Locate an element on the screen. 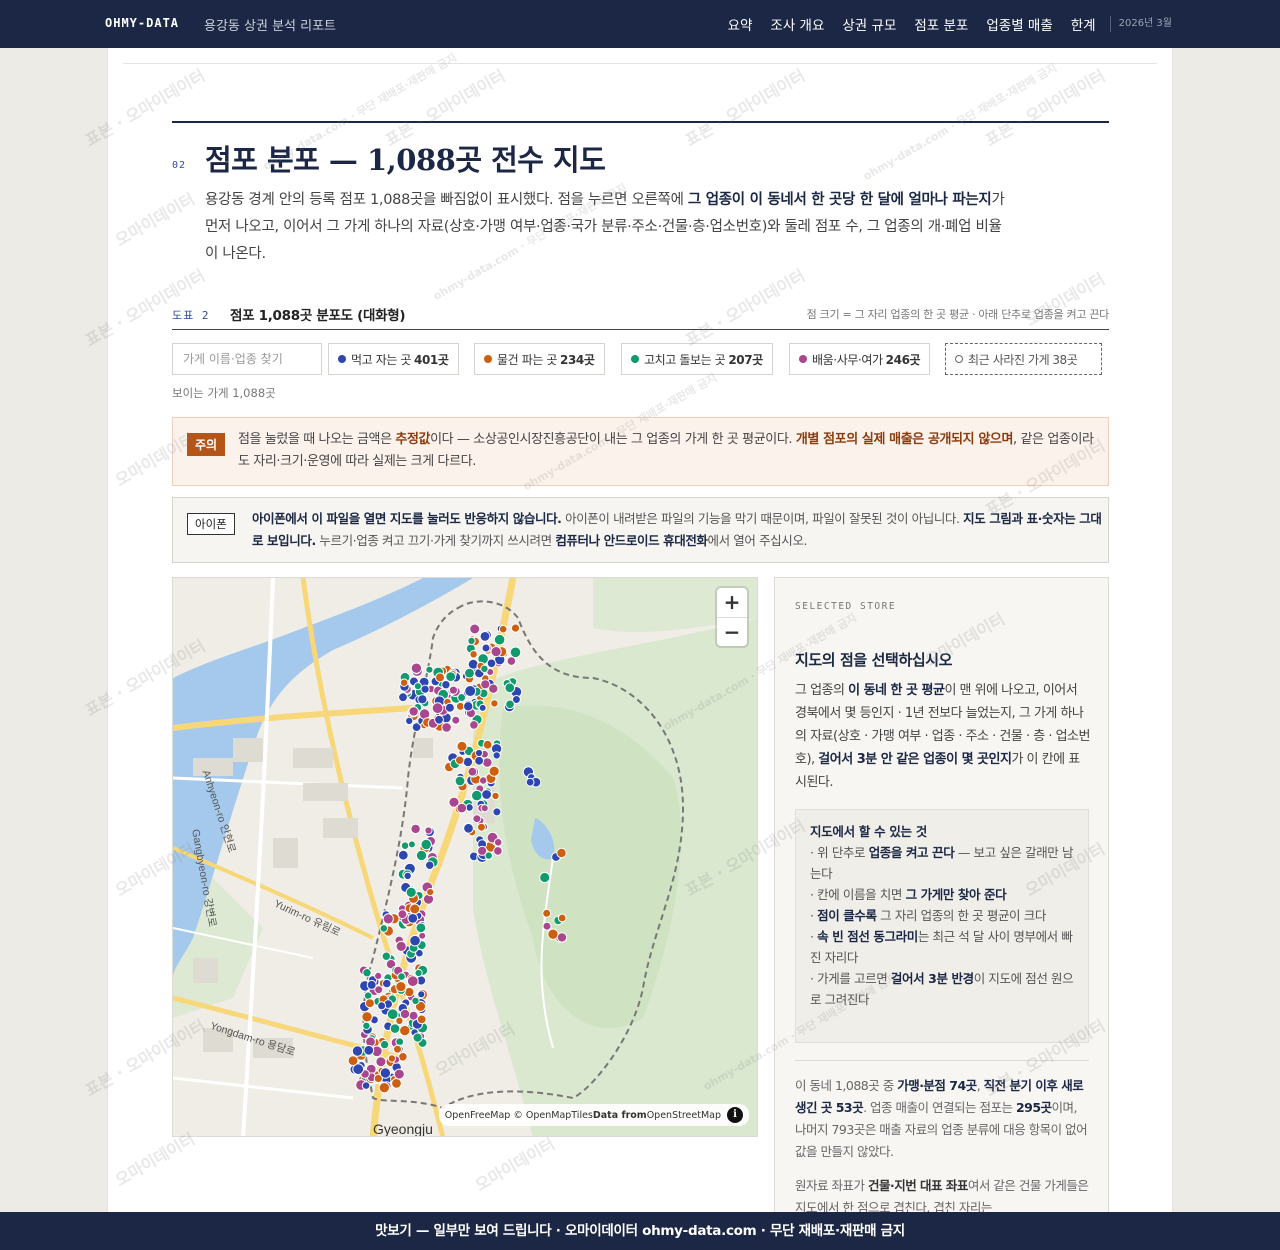 Image resolution: width=1280 pixels, height=1250 pixels. nav-link-sales-by-sector: 업종별 매출 is located at coordinates (1019, 24).